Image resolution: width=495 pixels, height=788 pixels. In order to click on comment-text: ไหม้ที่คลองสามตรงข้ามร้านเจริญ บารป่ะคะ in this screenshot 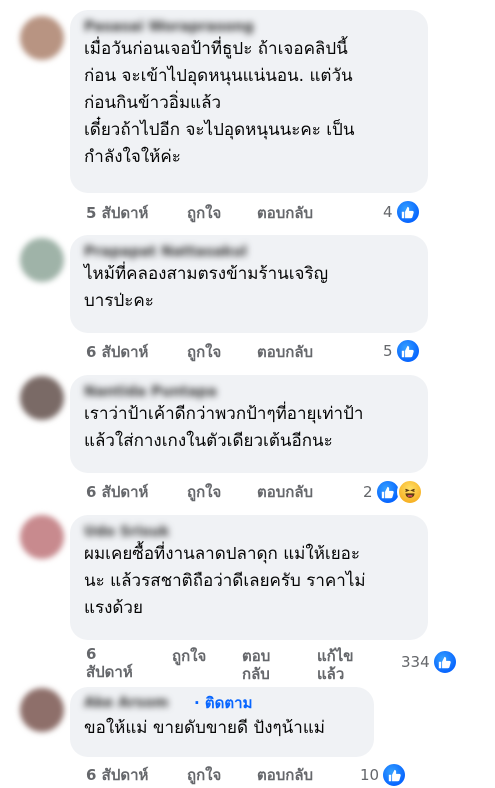, I will do `click(249, 288)`.